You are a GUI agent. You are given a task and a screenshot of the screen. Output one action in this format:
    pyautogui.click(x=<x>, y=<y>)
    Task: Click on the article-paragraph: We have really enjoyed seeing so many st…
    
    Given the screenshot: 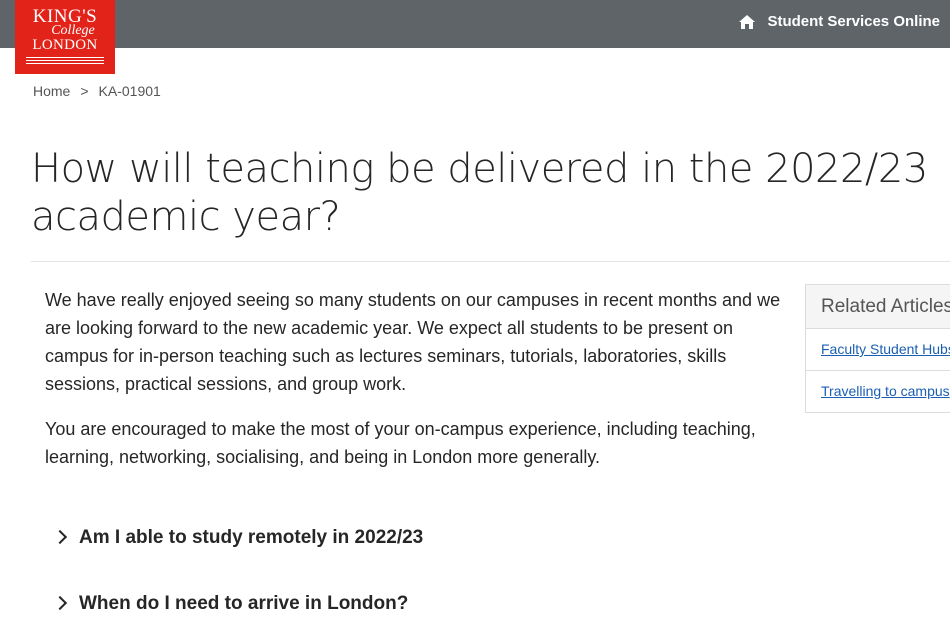 What is the action you would take?
    pyautogui.click(x=413, y=342)
    